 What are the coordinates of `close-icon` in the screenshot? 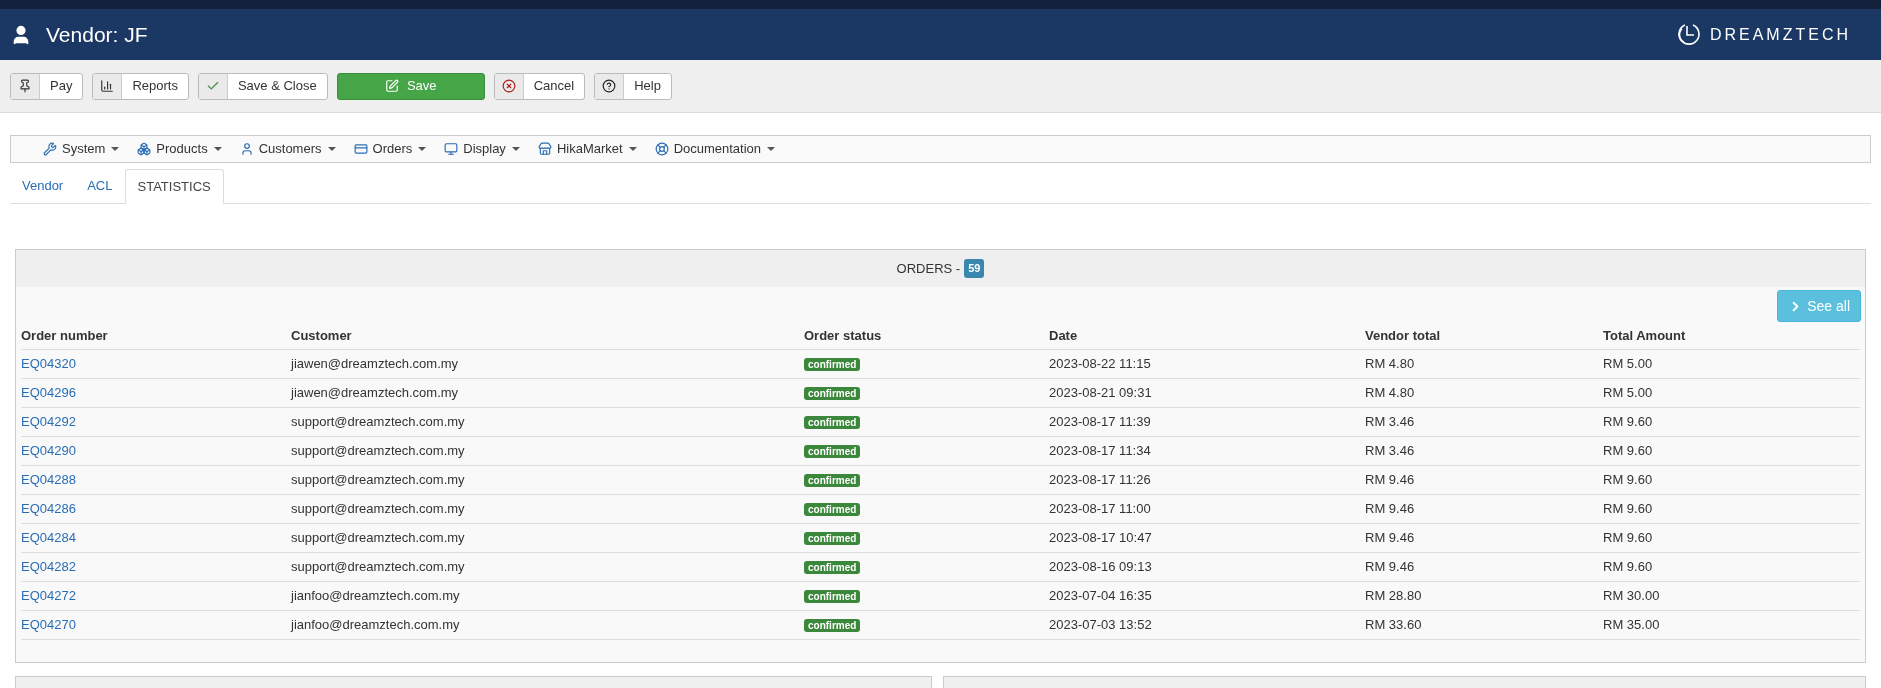 It's located at (508, 86).